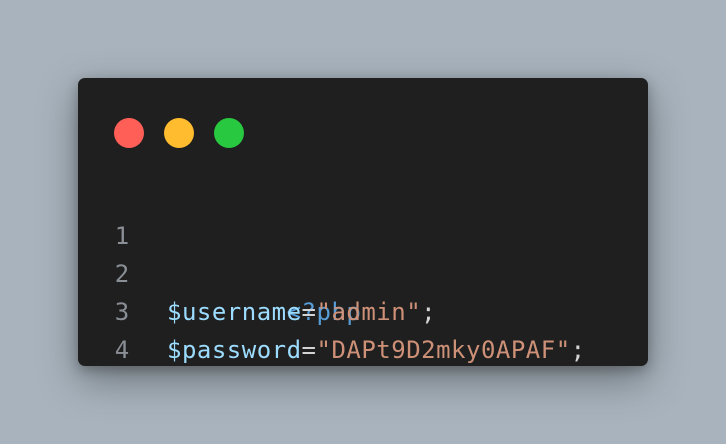 This screenshot has height=444, width=726. I want to click on minimize-icon, so click(179, 133).